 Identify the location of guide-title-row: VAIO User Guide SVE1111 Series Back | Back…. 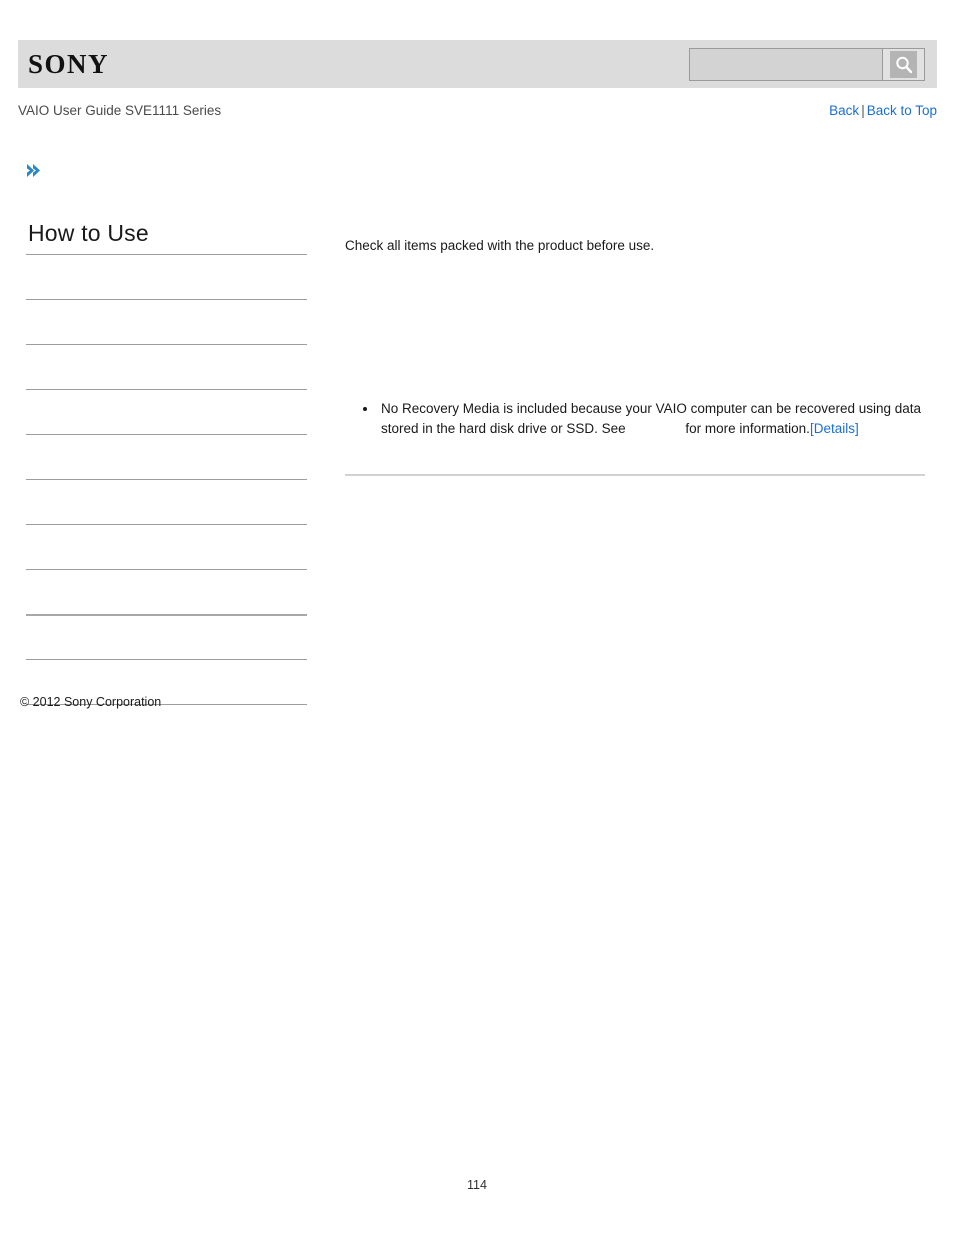
(477, 111).